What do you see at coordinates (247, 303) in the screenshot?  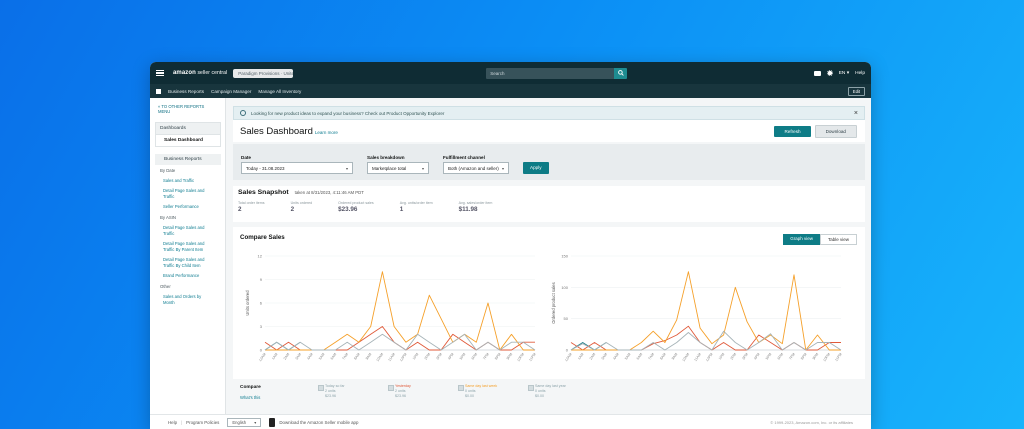 I see `y-axis-label: Units ordered` at bounding box center [247, 303].